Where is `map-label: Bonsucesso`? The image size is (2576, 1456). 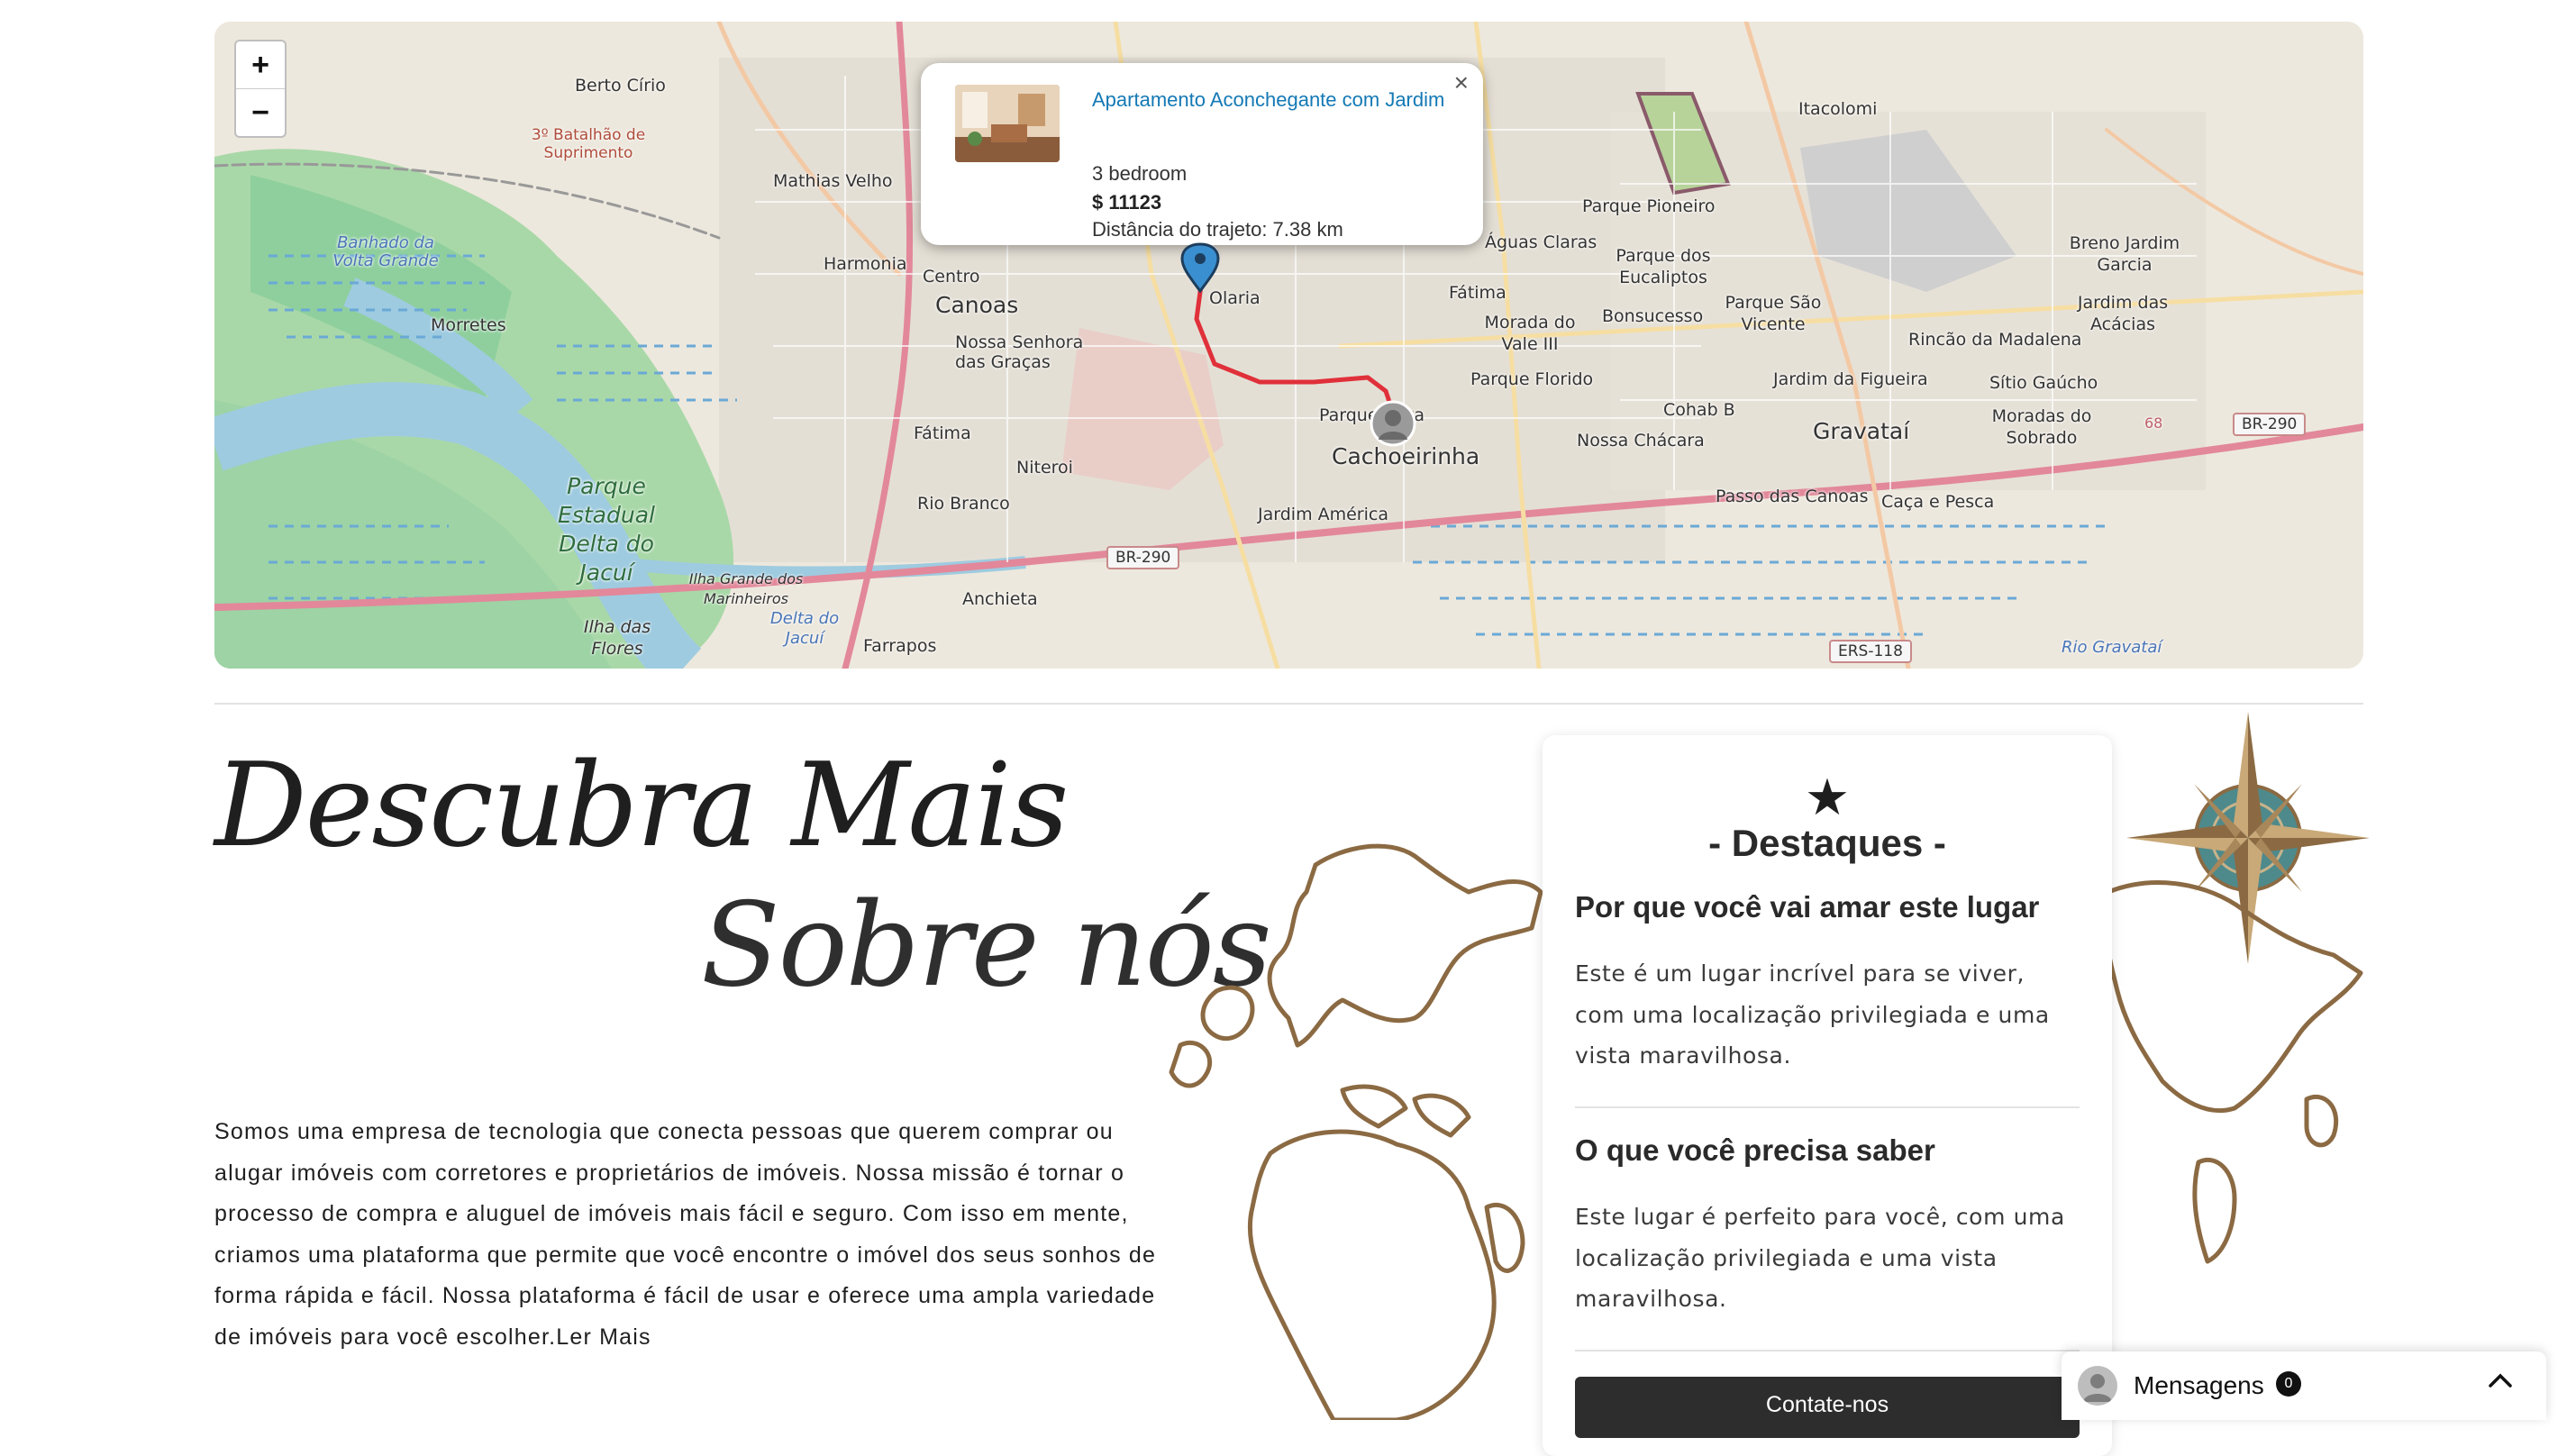 map-label: Bonsucesso is located at coordinates (1653, 316).